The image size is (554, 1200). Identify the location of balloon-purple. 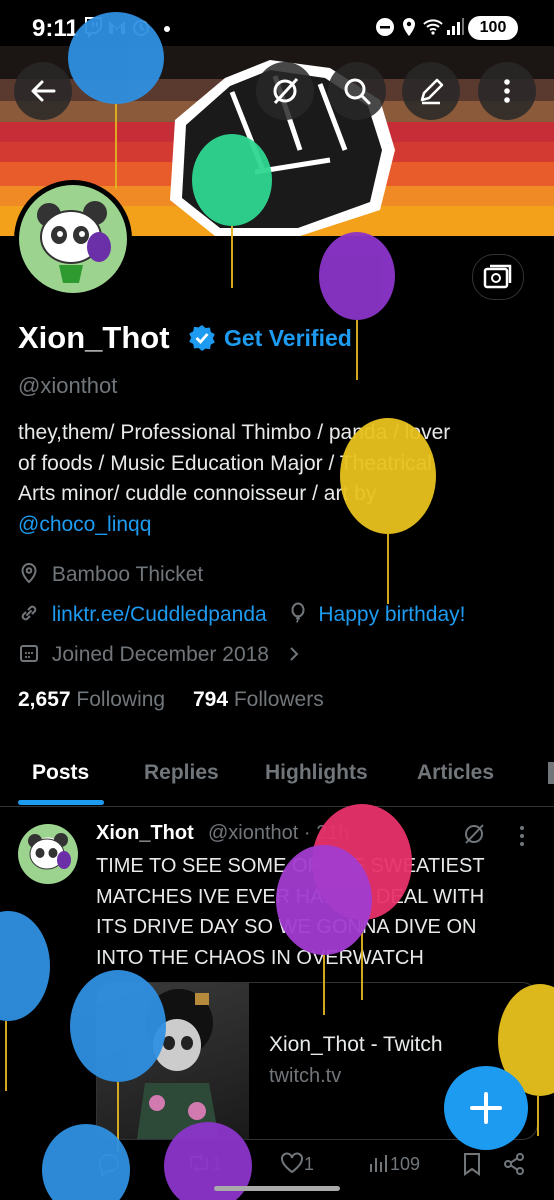
(357, 306).